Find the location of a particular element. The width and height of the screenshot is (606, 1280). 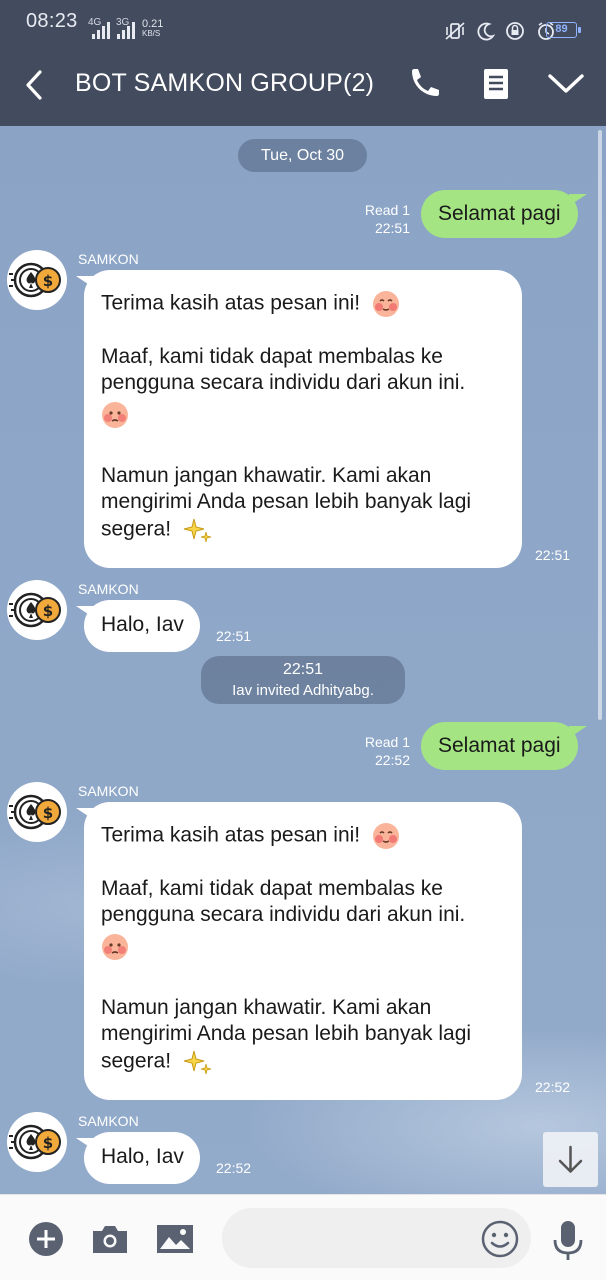

emoji-icon is located at coordinates (500, 1239).